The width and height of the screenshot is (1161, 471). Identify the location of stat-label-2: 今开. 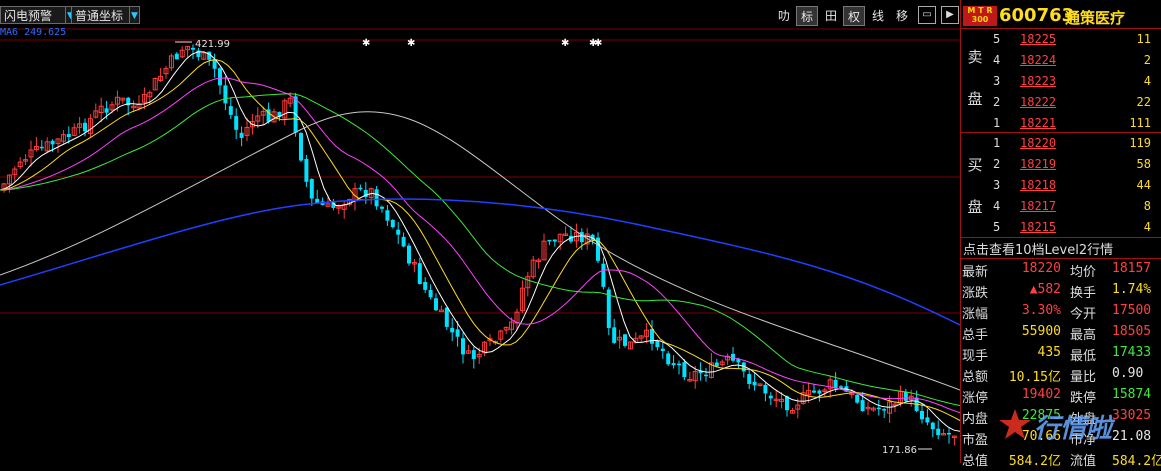
(1083, 314).